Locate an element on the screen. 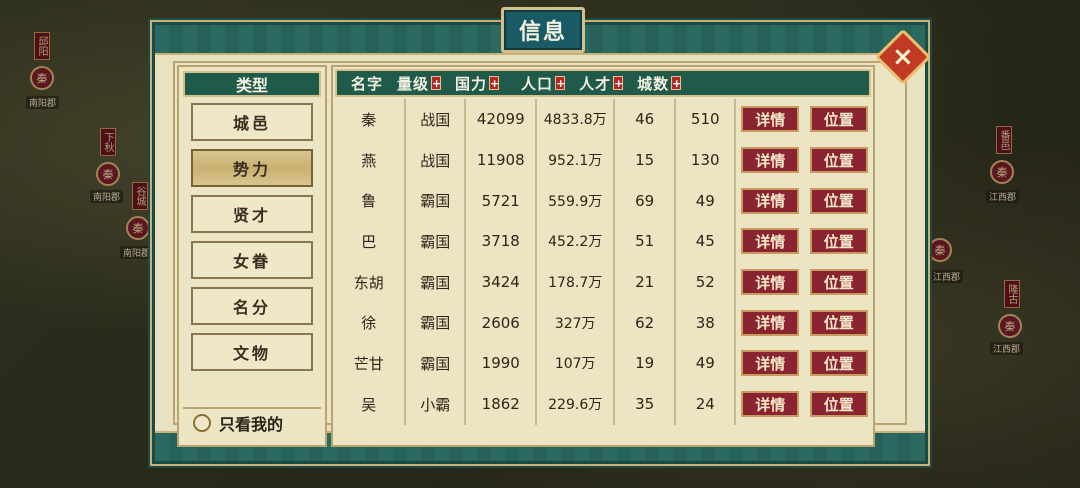  cell-name: 秦 is located at coordinates (370, 119).